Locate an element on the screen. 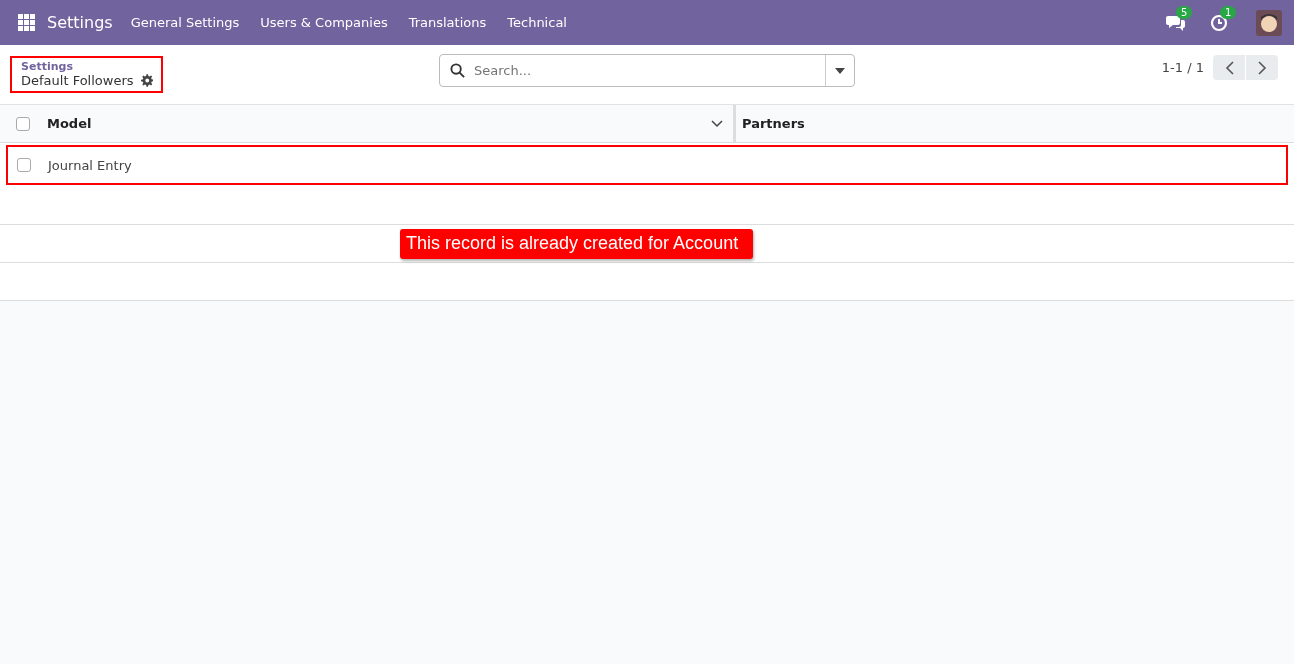  row-checkbox is located at coordinates (24, 165).